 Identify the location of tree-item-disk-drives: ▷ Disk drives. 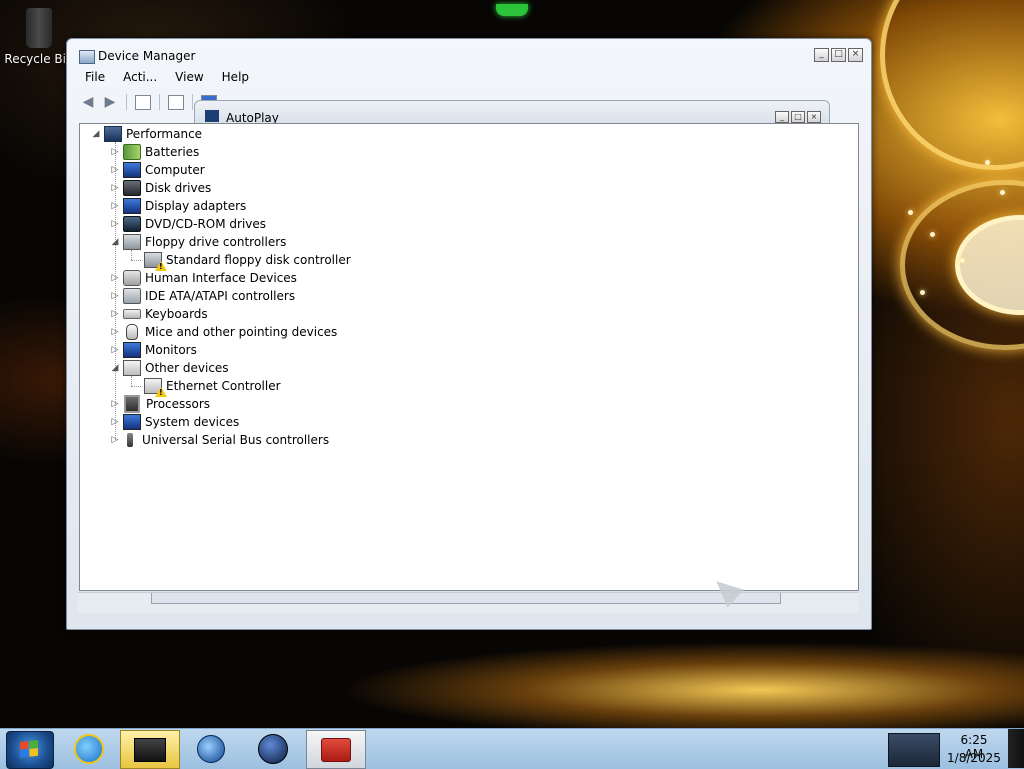
(160, 188).